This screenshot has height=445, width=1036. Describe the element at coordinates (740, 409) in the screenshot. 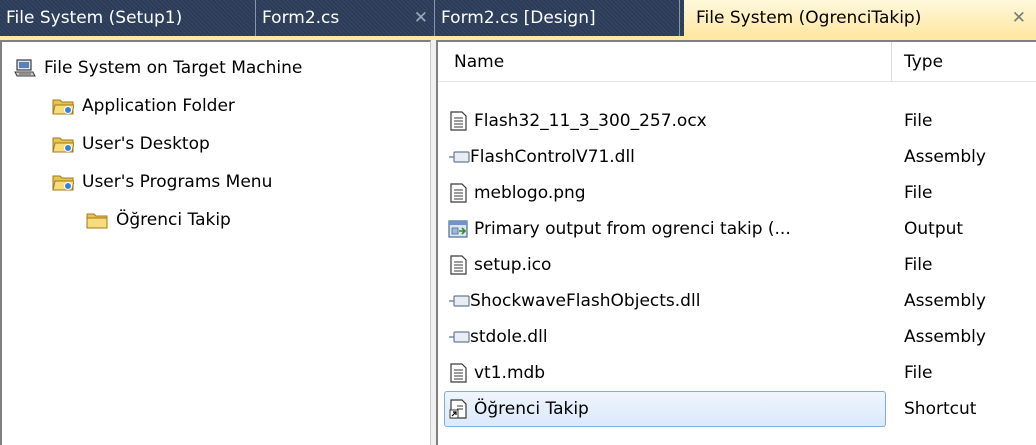

I see `list-item-selected: Öğrenci Takip Shortcut` at that location.